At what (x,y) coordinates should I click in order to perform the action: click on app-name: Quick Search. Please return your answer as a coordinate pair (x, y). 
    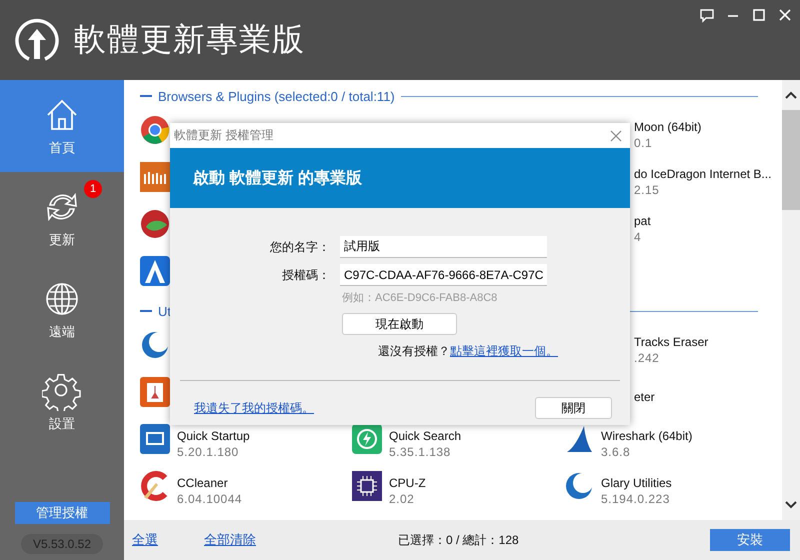
    Looking at the image, I should click on (425, 435).